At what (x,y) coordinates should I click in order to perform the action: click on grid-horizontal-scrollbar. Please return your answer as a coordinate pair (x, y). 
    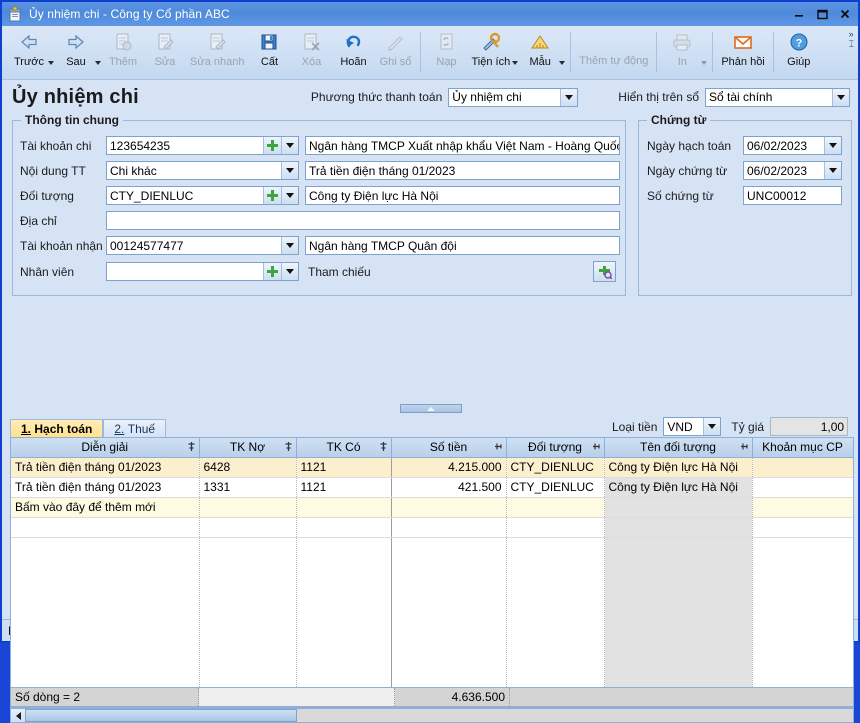
    Looking at the image, I should click on (432, 715).